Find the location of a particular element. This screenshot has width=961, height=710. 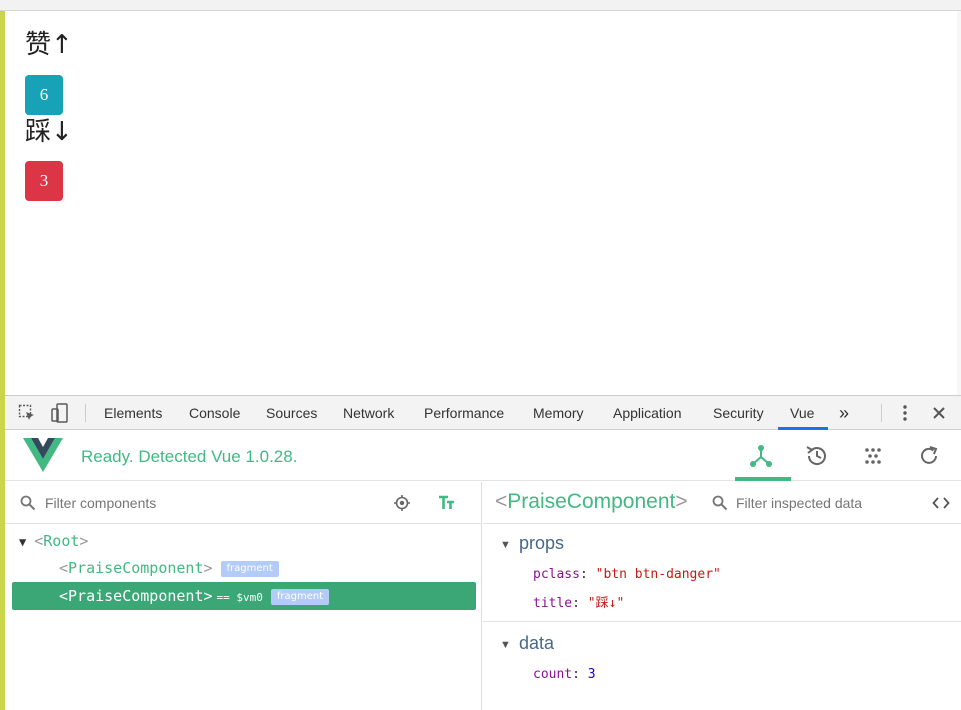

expand-arrow-icon: ▼ is located at coordinates (22, 542).